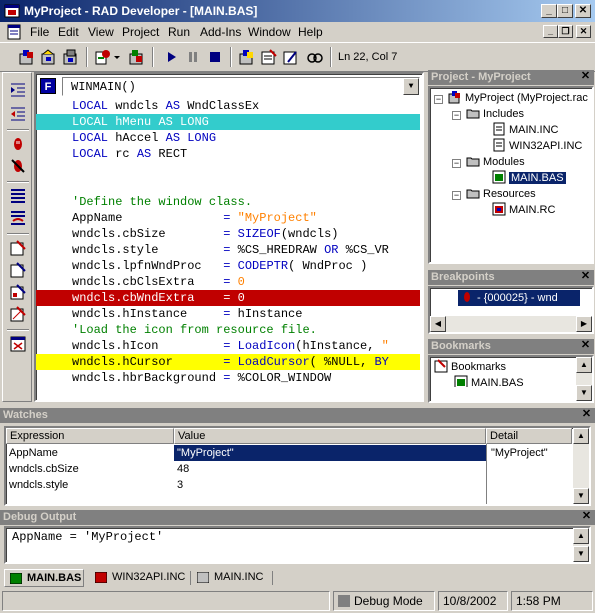 Image resolution: width=595 pixels, height=613 pixels. Describe the element at coordinates (297, 415) in the screenshot. I see `panel-title: Watches ✕` at that location.